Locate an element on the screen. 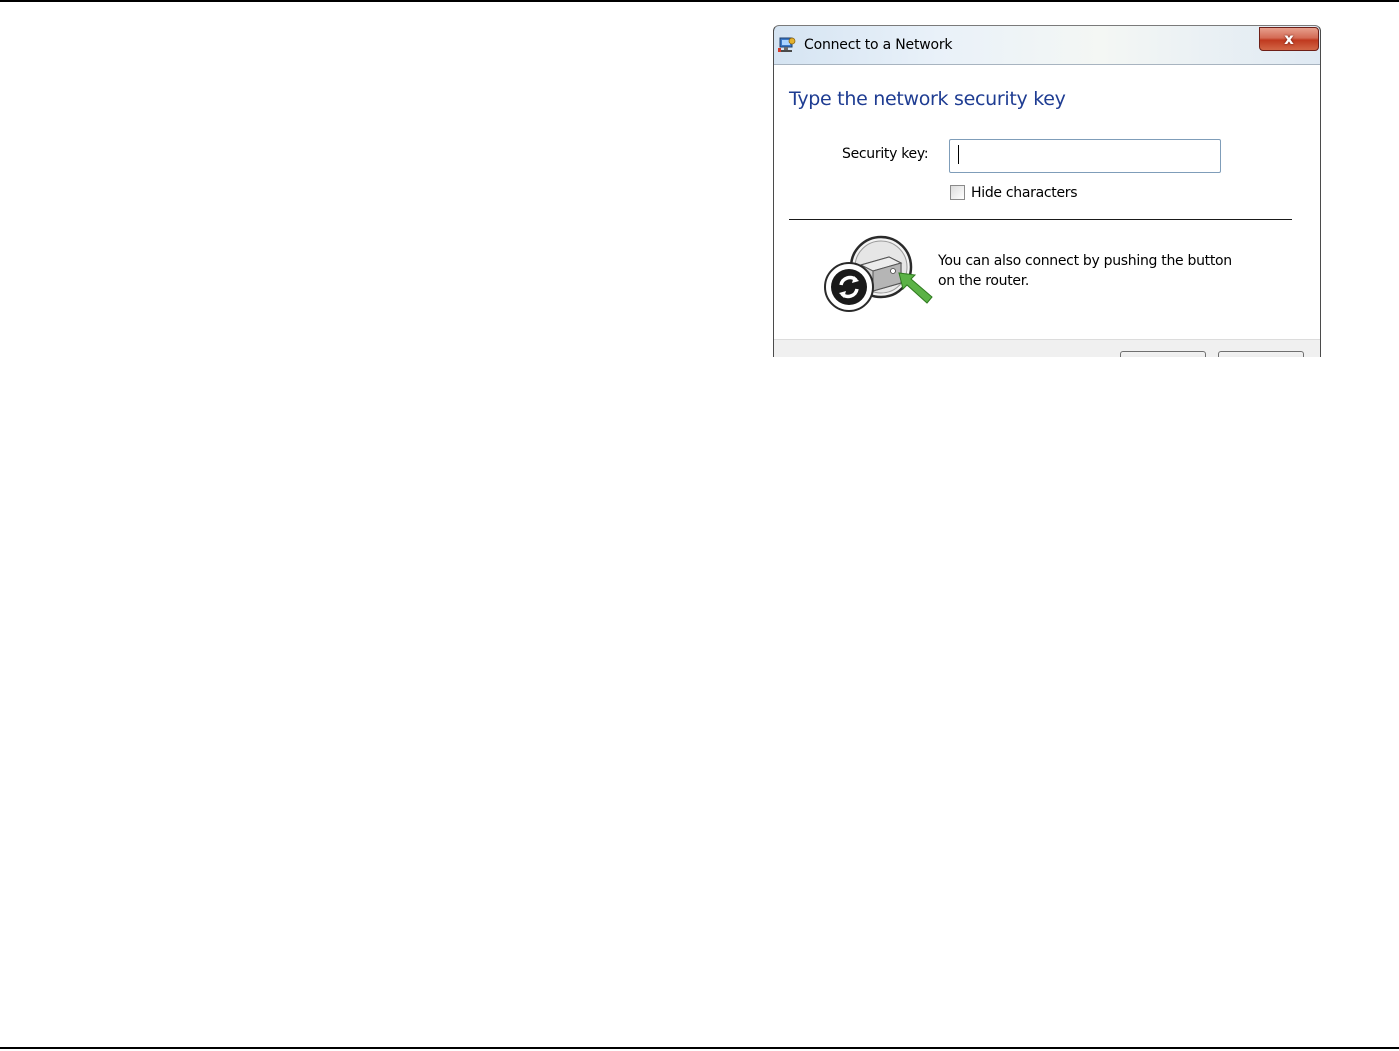  network-icon is located at coordinates (787, 44).